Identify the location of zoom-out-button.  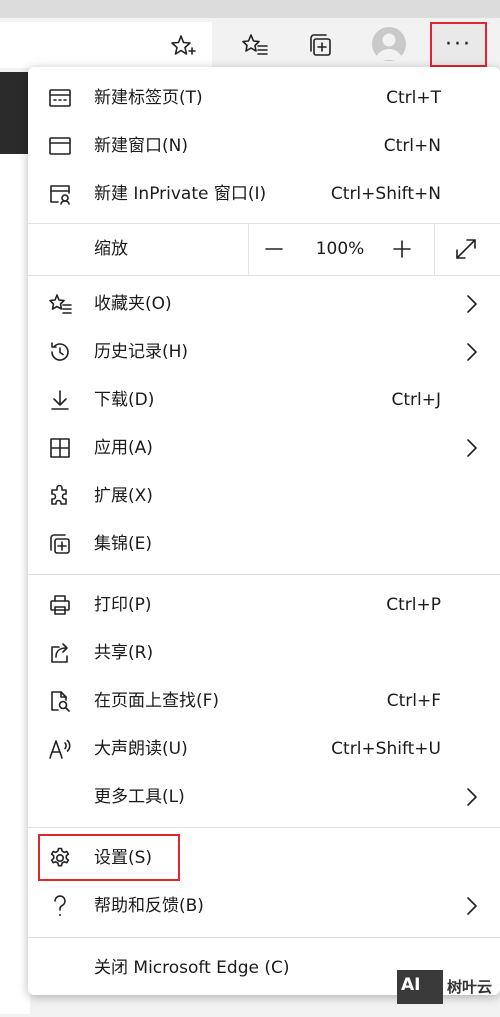
(274, 249).